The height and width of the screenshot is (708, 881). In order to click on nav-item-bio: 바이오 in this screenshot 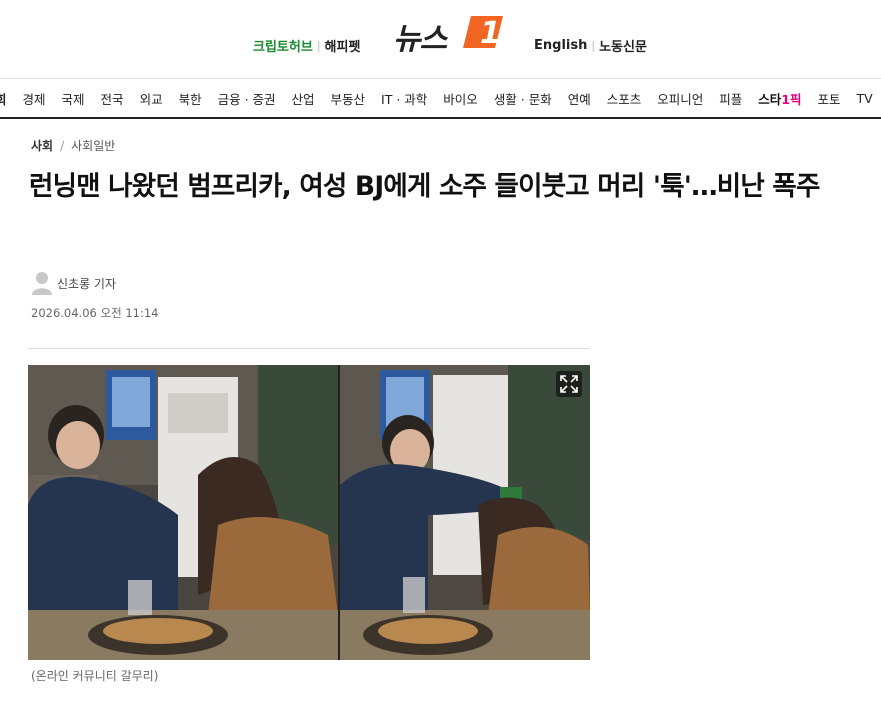, I will do `click(460, 98)`.